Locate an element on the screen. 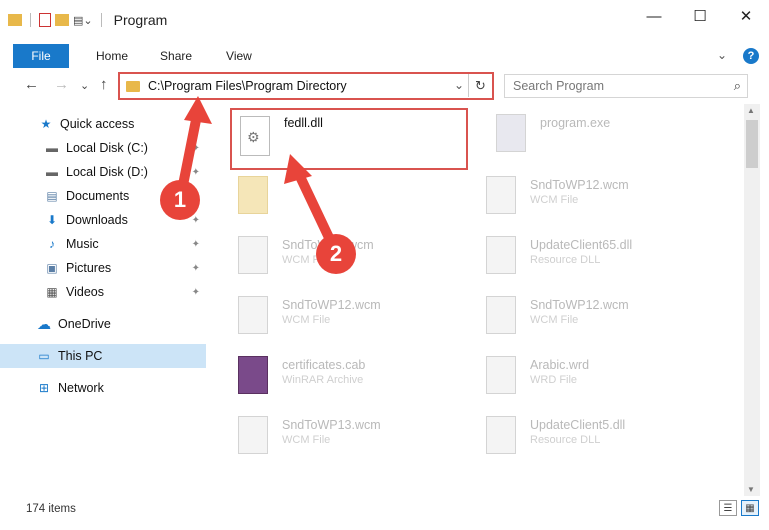 This screenshot has width=769, height=530. tiles-view-icon: ▦ is located at coordinates (750, 508).